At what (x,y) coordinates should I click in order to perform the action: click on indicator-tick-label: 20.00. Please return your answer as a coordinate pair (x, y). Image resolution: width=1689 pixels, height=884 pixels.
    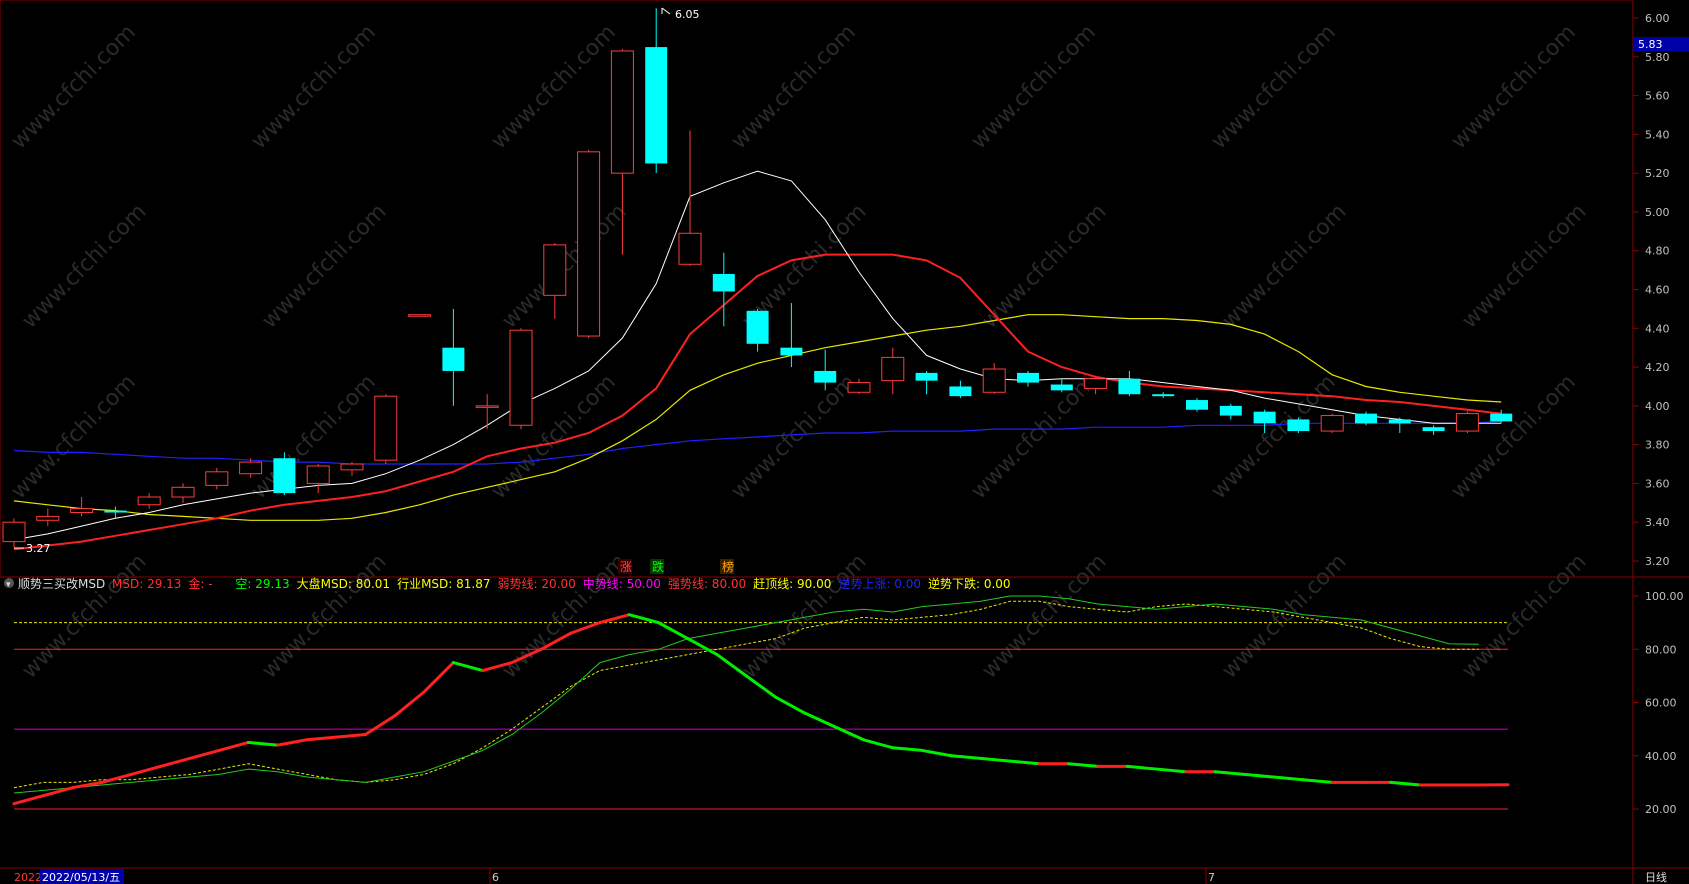
    Looking at the image, I should click on (1661, 809).